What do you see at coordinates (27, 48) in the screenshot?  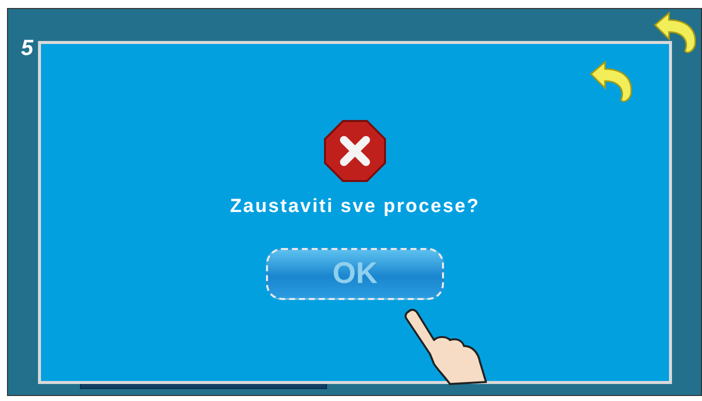 I see `screen-title: 5` at bounding box center [27, 48].